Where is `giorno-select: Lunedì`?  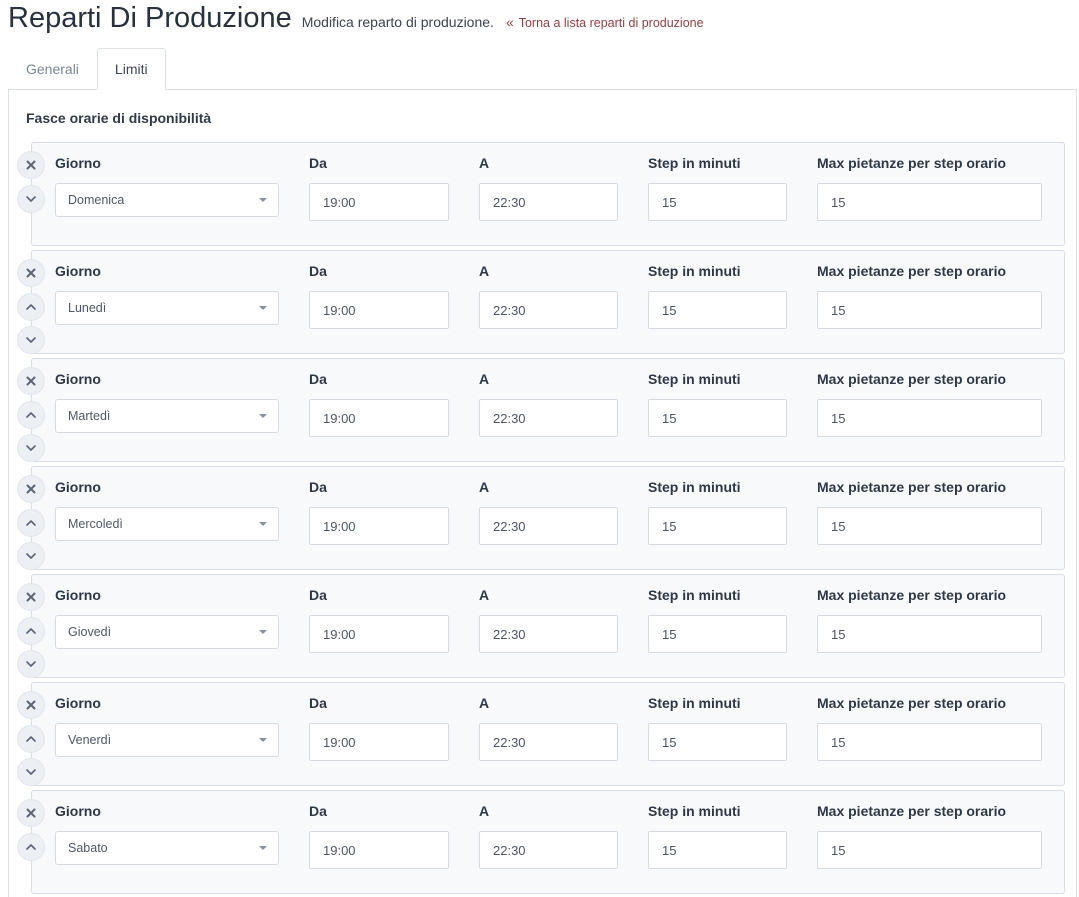 giorno-select: Lunedì is located at coordinates (167, 308).